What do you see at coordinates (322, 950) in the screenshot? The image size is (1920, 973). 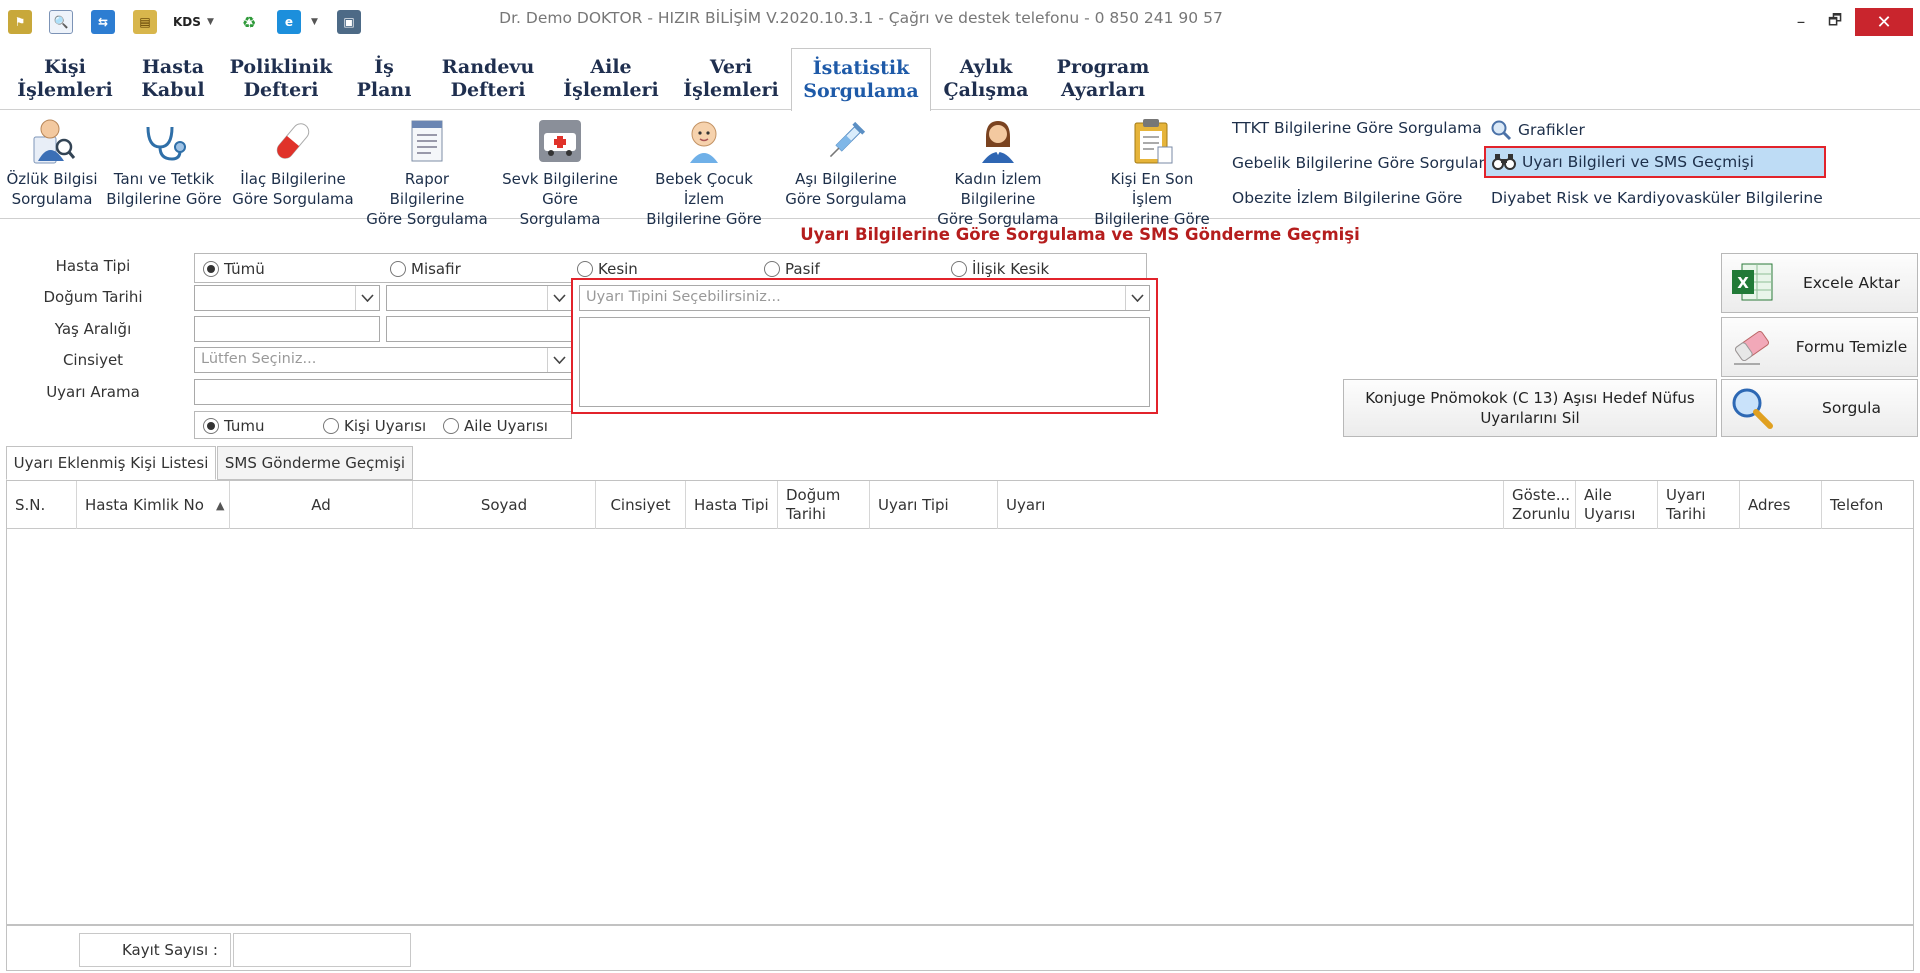 I see `kayit-sayisi-value` at bounding box center [322, 950].